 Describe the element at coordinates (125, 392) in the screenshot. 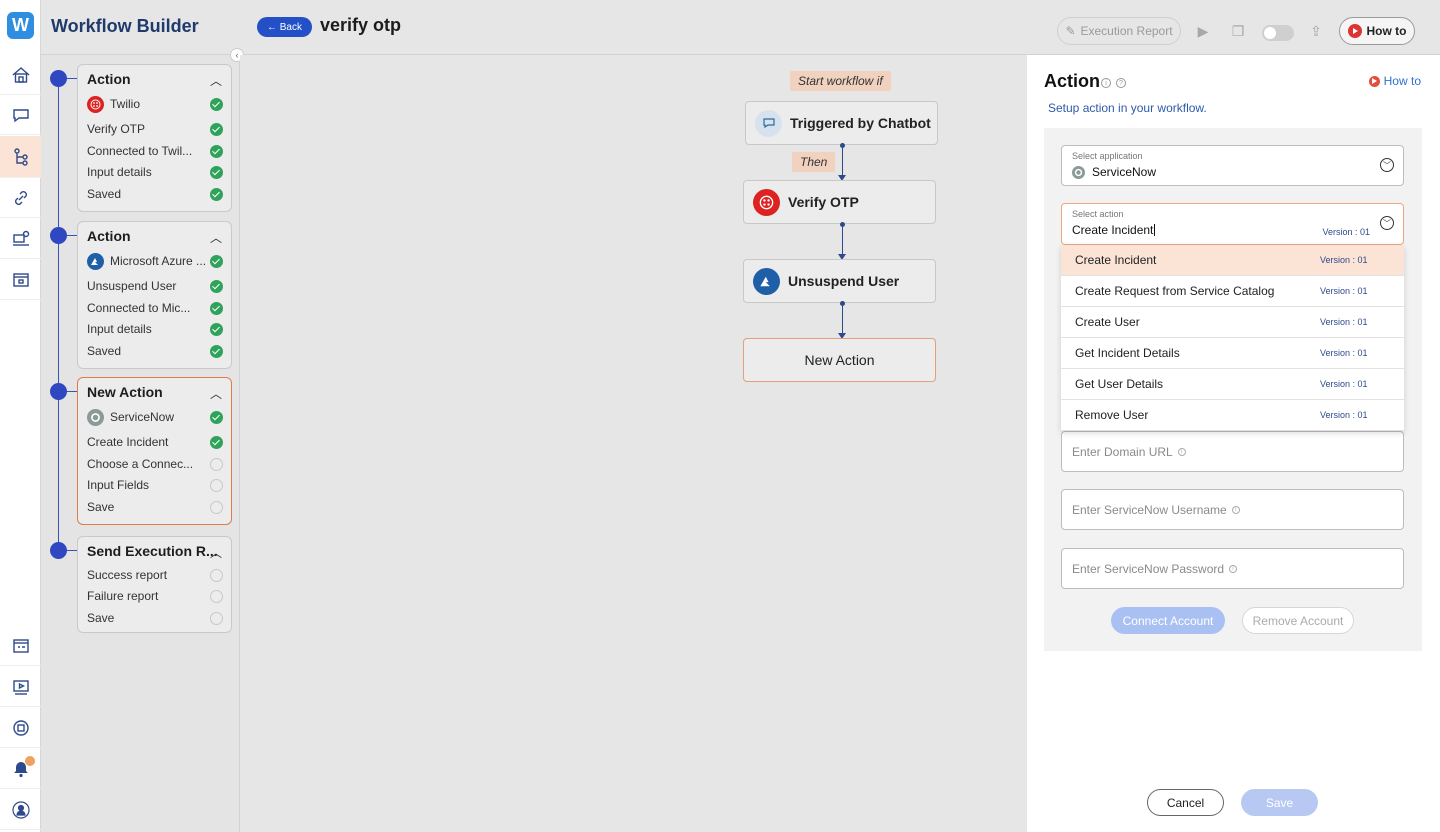

I see `step-title: New Action` at that location.